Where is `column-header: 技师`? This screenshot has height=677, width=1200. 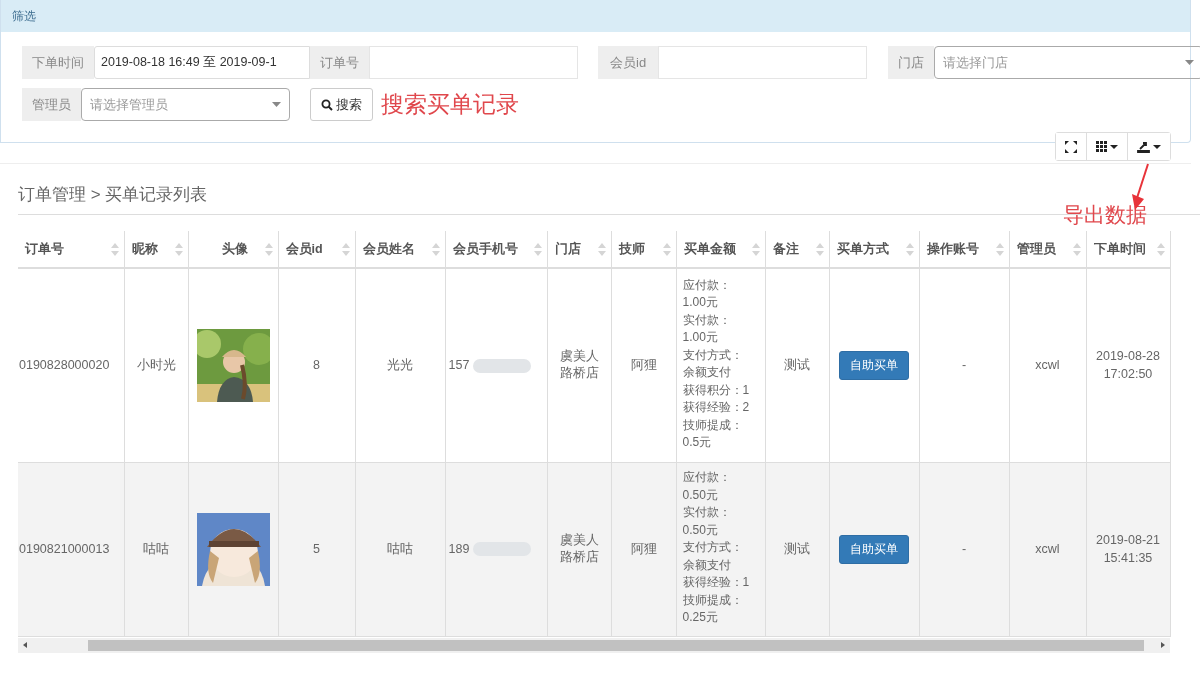 column-header: 技师 is located at coordinates (643, 249).